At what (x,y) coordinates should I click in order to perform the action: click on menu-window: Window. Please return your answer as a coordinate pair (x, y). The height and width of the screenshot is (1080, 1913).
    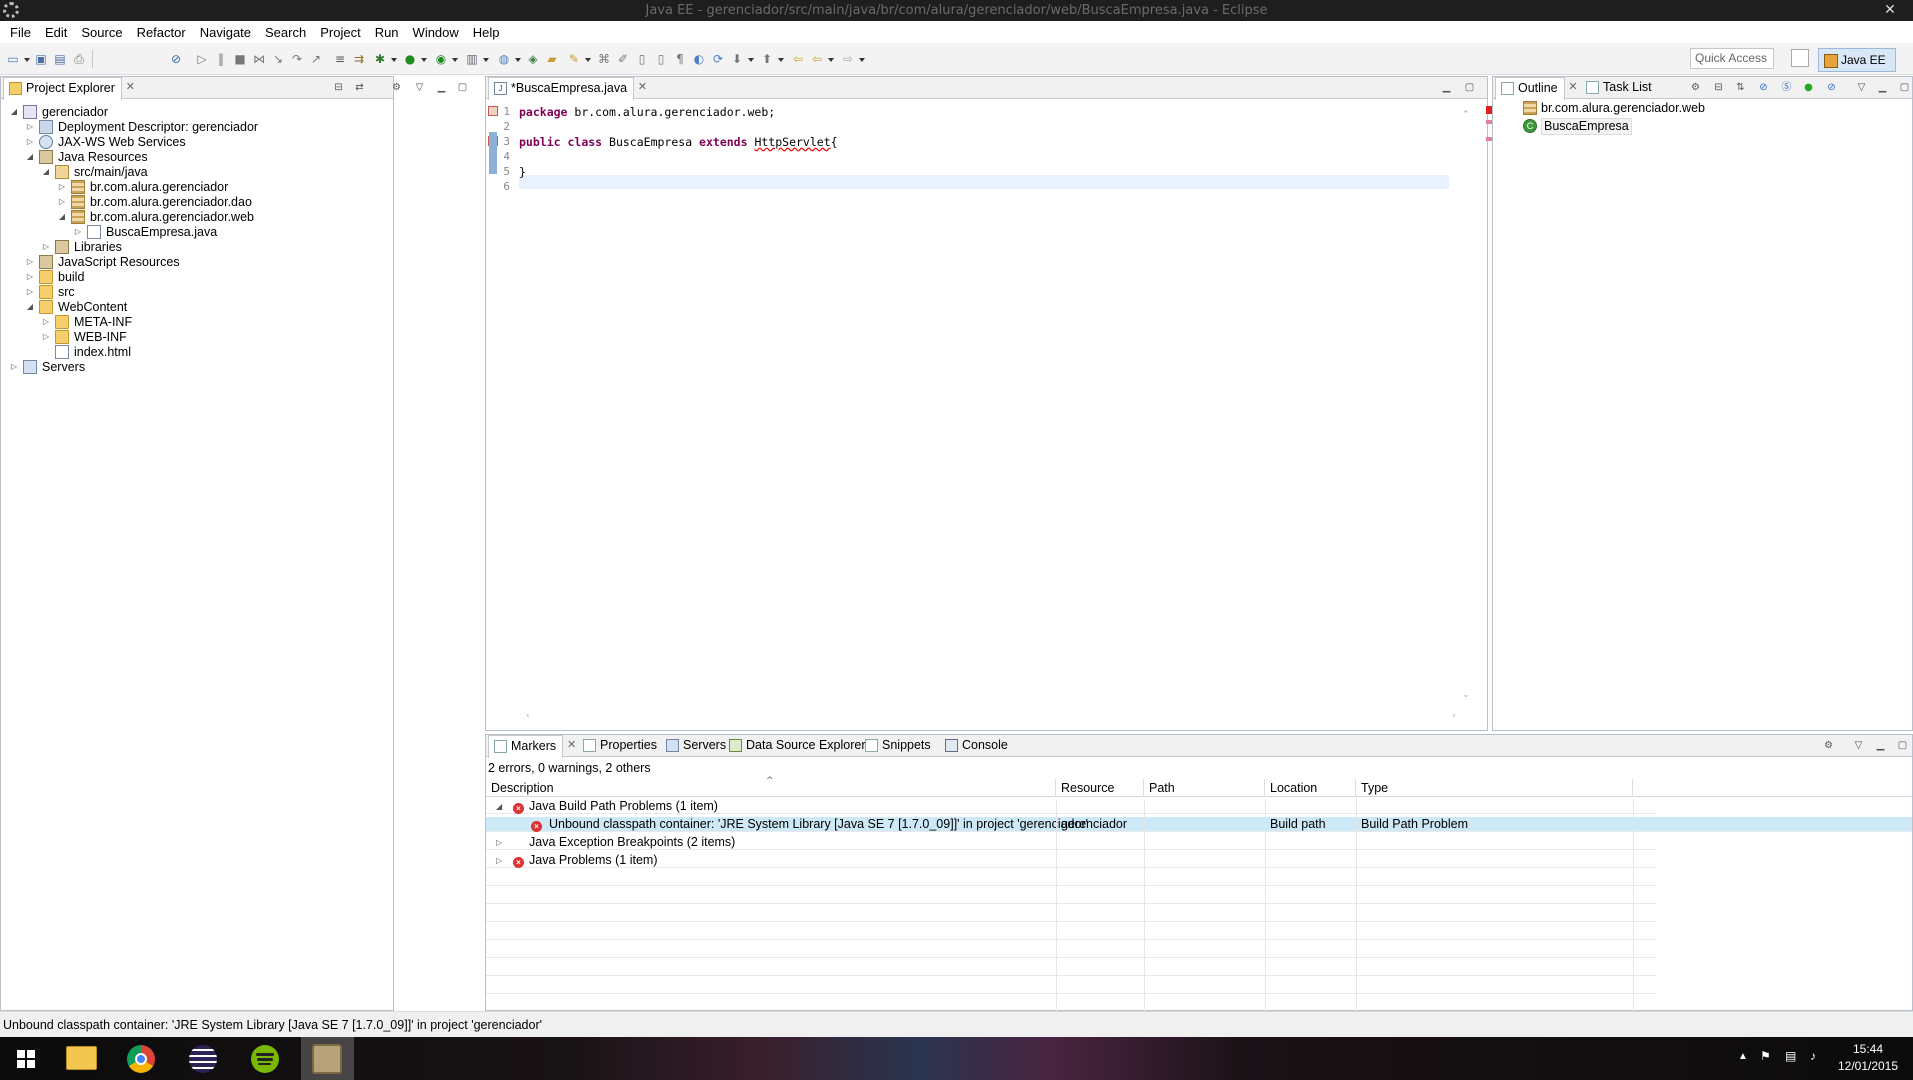
    Looking at the image, I should click on (436, 32).